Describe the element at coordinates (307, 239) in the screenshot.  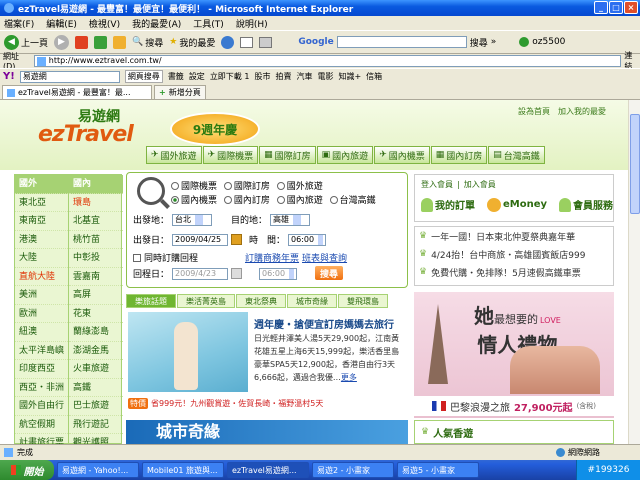
I see `depart-time-select: 06:00` at that location.